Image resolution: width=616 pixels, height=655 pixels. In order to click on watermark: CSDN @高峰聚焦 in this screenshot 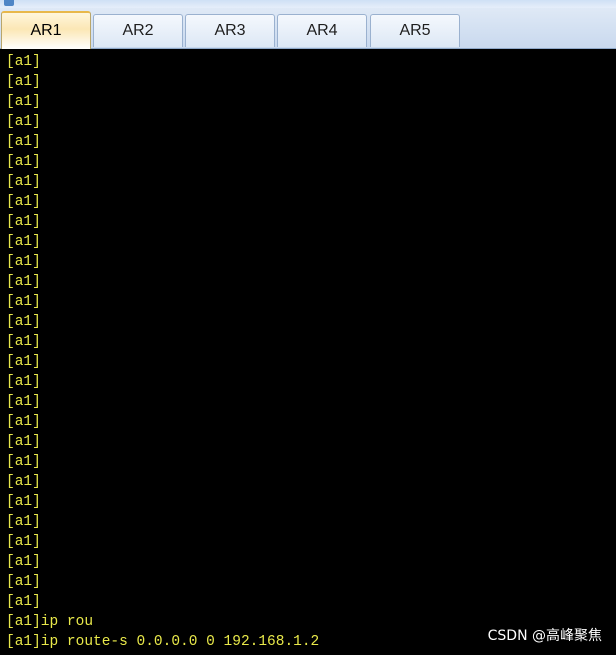, I will do `click(544, 636)`.